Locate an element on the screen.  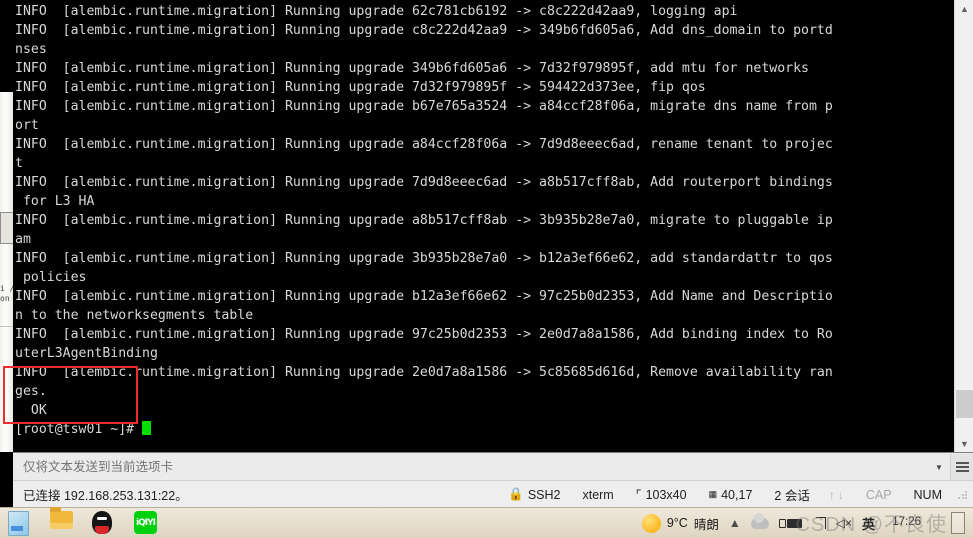
status-caps-lock: CAP is located at coordinates (878, 494).